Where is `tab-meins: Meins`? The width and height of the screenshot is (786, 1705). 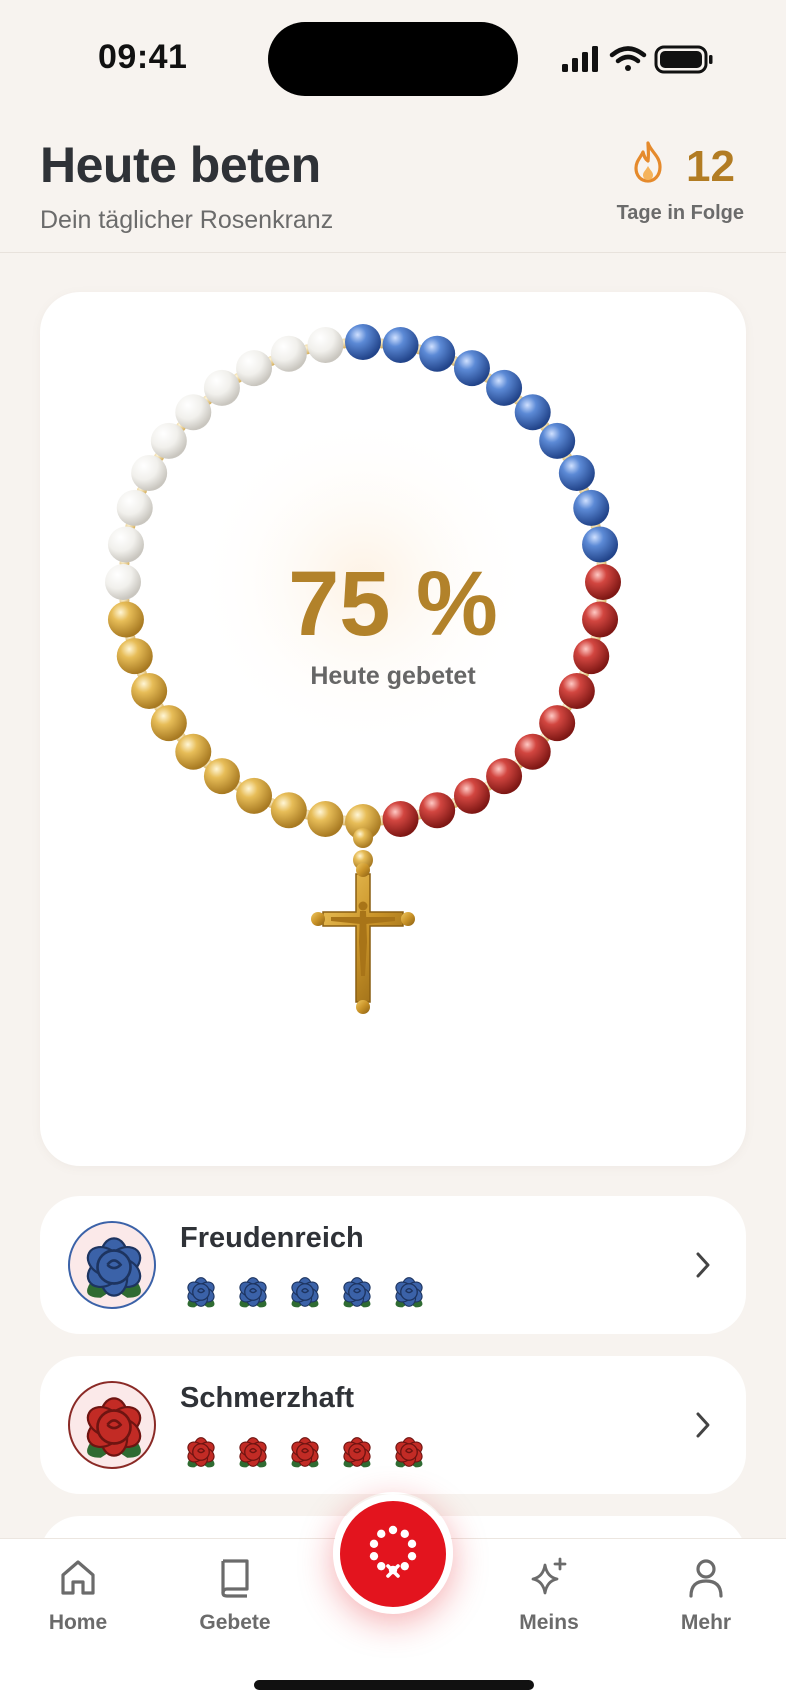
tab-meins: Meins is located at coordinates (549, 1595).